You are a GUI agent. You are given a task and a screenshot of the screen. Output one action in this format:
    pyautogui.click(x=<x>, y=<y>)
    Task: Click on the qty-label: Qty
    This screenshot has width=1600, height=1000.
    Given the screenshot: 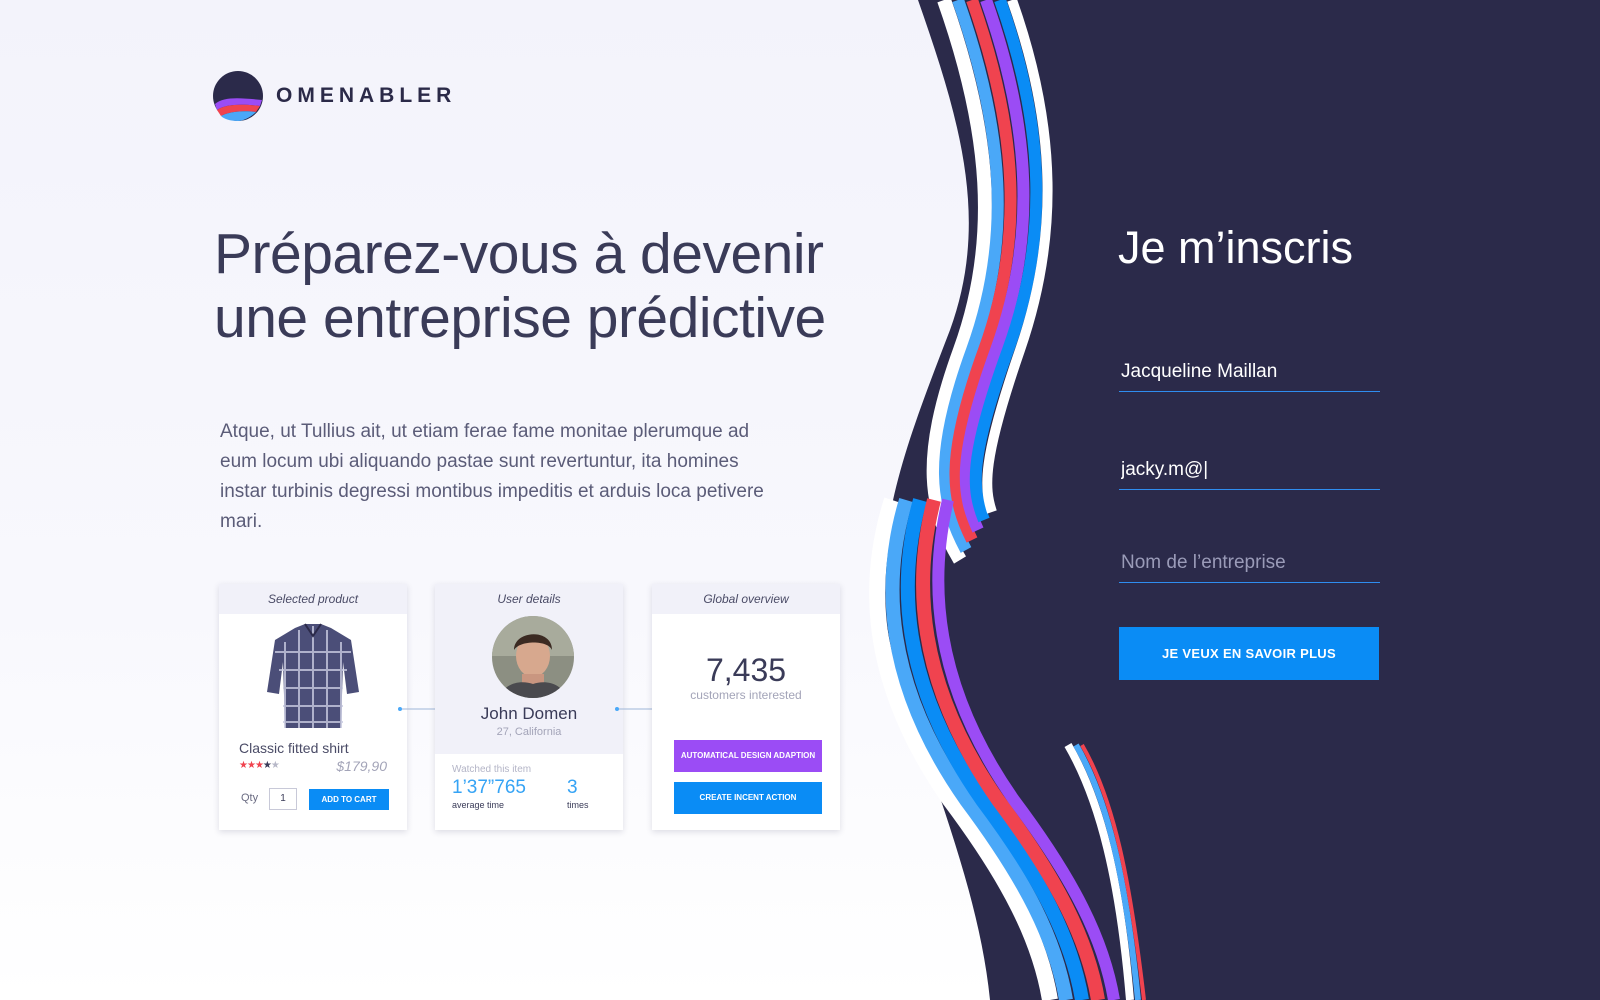 What is the action you would take?
    pyautogui.click(x=250, y=798)
    